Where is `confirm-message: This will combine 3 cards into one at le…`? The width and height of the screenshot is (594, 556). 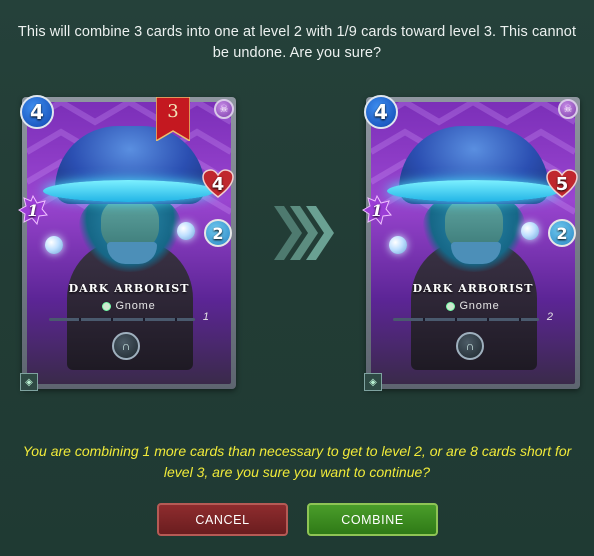 confirm-message: This will combine 3 cards into one at le… is located at coordinates (297, 42).